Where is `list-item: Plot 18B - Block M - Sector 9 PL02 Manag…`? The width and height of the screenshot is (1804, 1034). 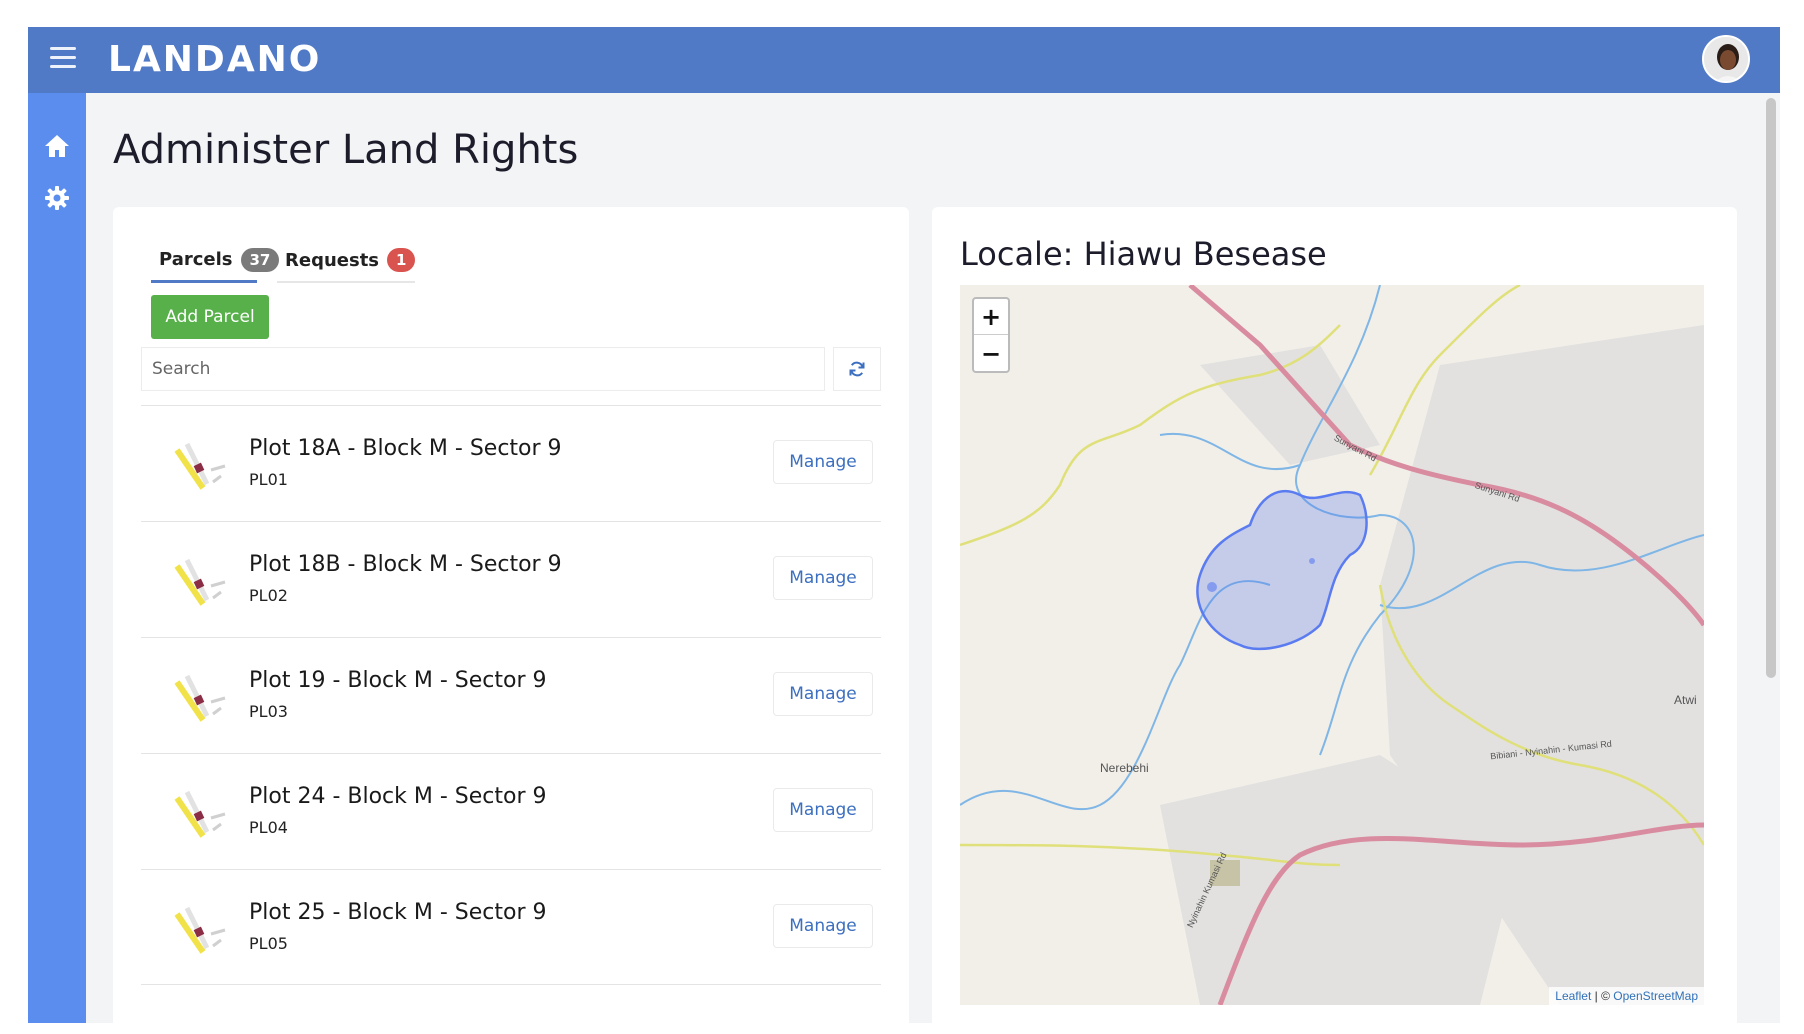
list-item: Plot 18B - Block M - Sector 9 PL02 Manag… is located at coordinates (511, 579).